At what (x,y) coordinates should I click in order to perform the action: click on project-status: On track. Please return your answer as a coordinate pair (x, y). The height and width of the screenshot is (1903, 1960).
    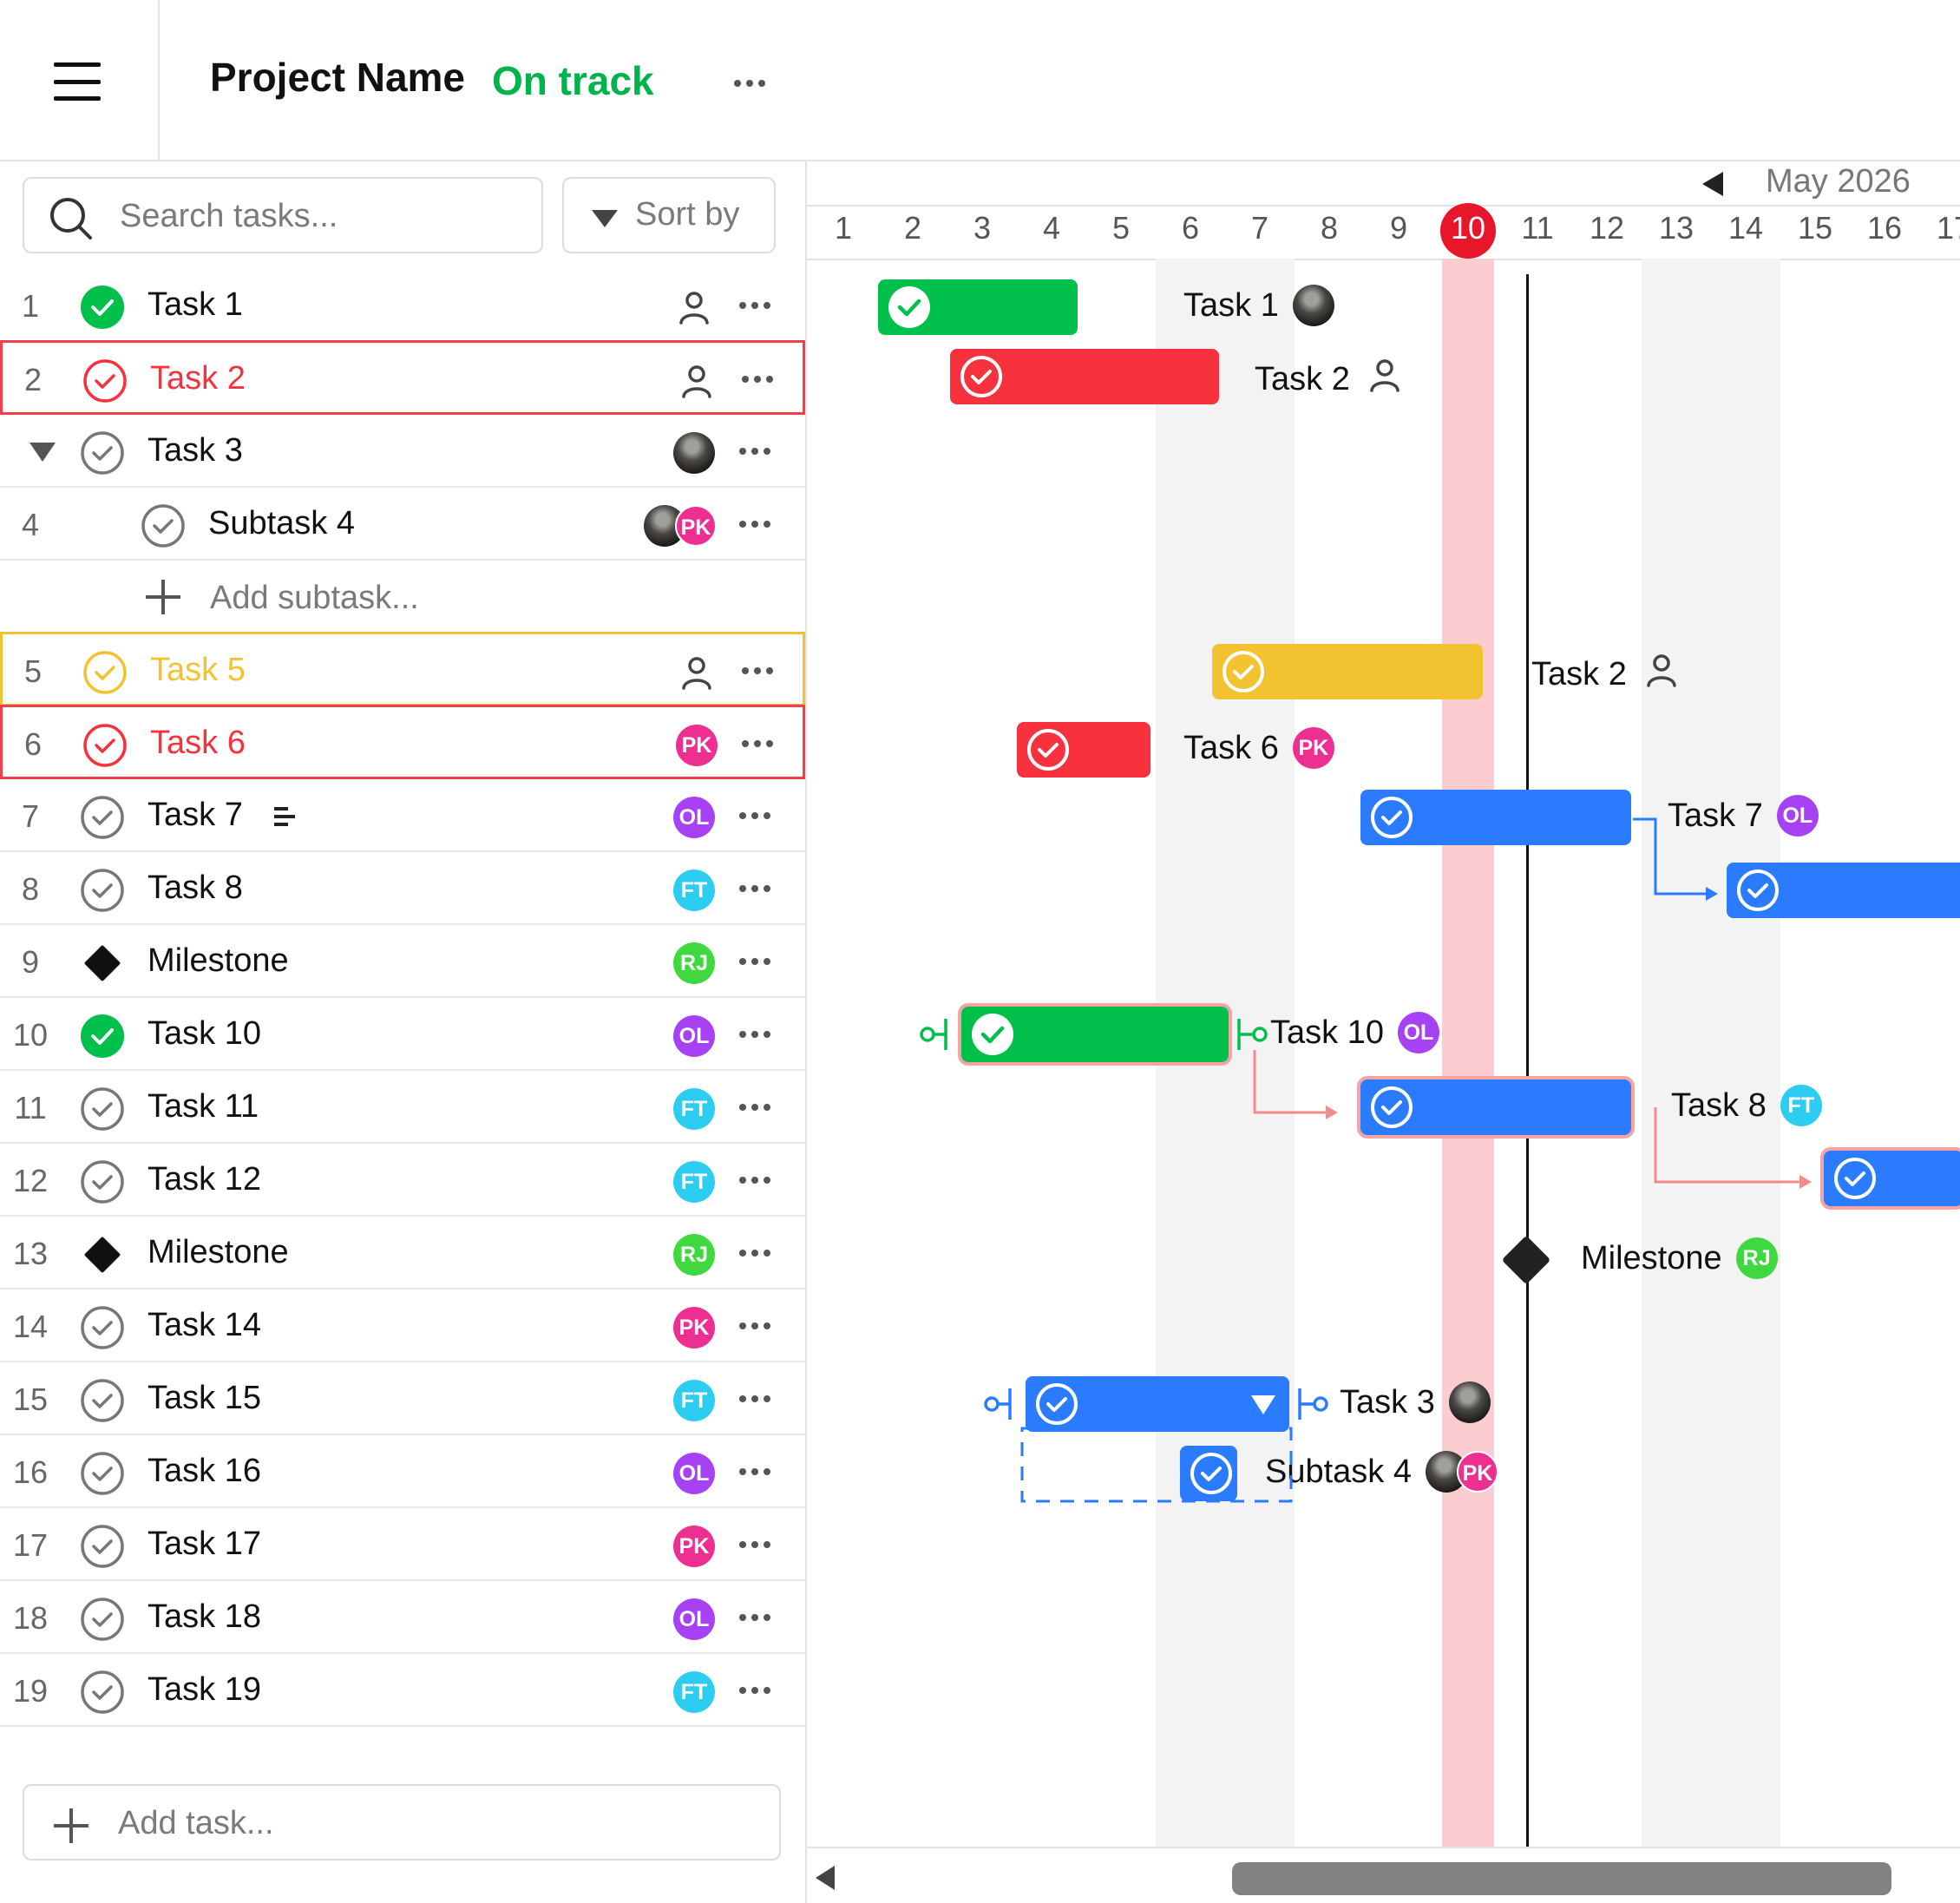
    Looking at the image, I should click on (573, 80).